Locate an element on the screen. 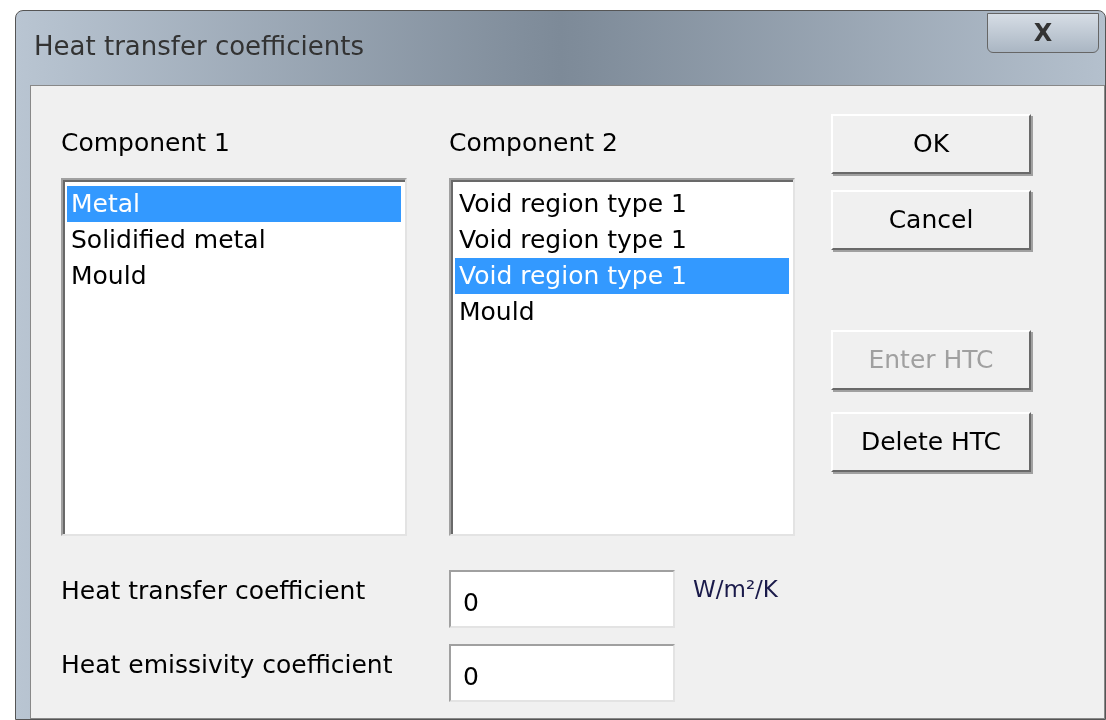 This screenshot has width=1106, height=720. field-label: Heat emissivity coefficient is located at coordinates (227, 665).